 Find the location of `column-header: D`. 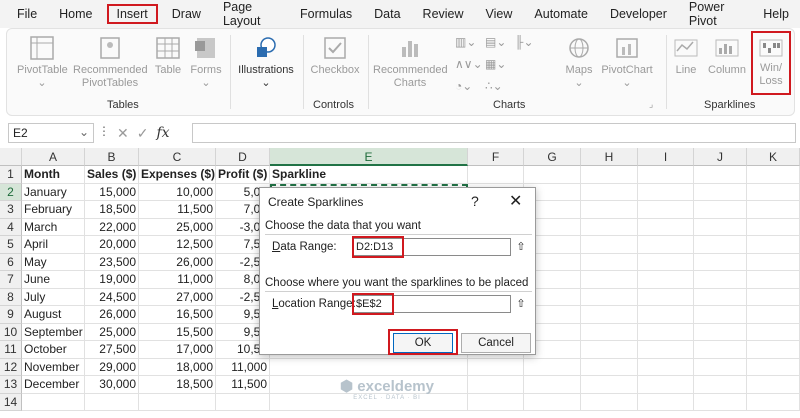

column-header: D is located at coordinates (243, 157).